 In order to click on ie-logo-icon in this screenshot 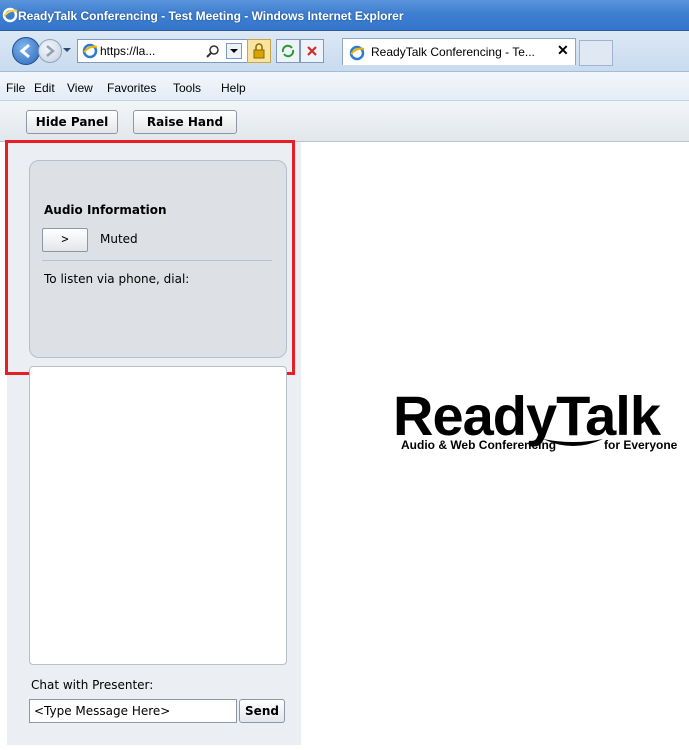, I will do `click(10, 15)`.